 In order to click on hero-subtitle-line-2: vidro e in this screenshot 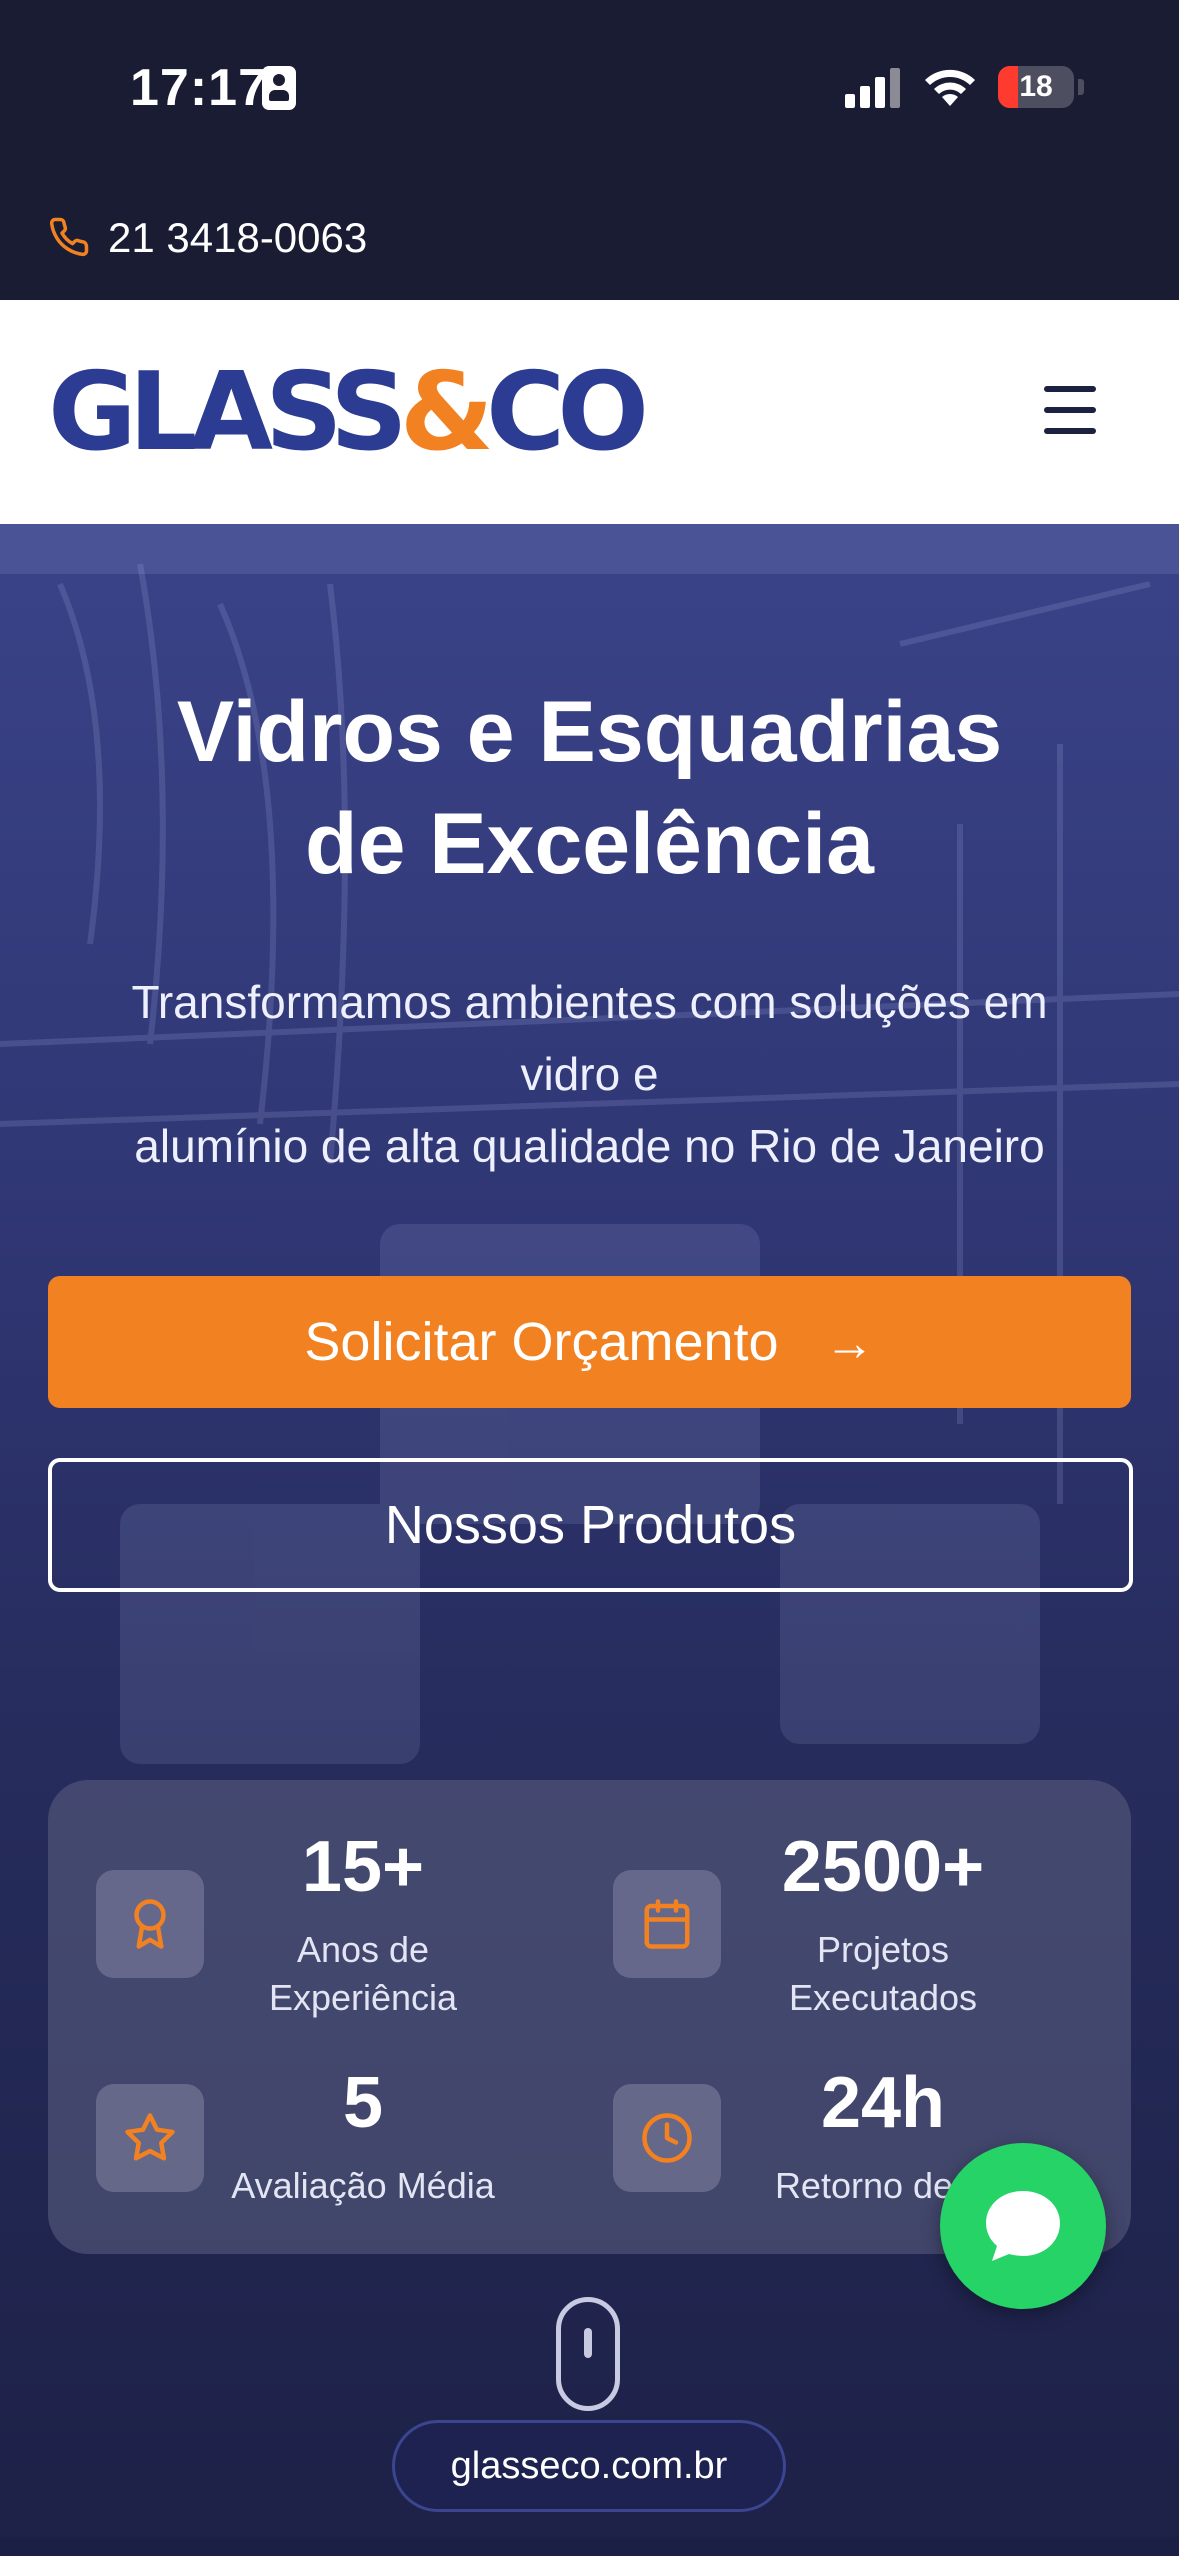, I will do `click(589, 1074)`.